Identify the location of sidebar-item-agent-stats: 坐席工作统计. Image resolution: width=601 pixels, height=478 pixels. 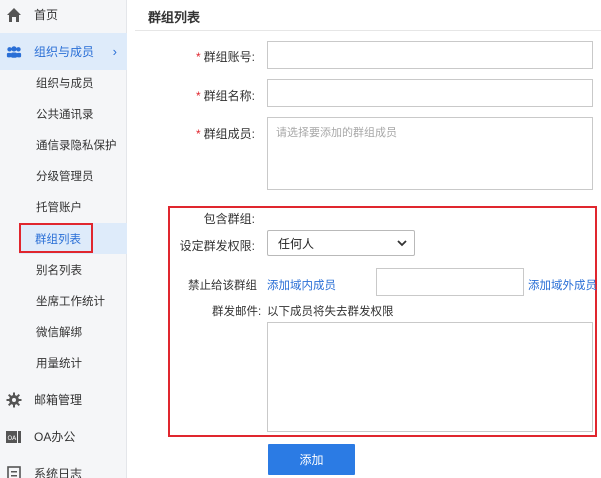
(63, 300).